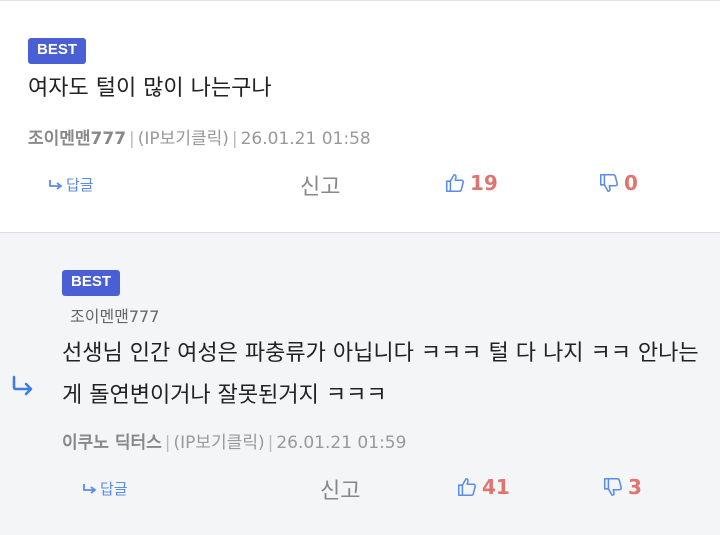 The width and height of the screenshot is (720, 535). Describe the element at coordinates (150, 88) in the screenshot. I see `comment-text: 여자도 털이 많이 나는구나` at that location.